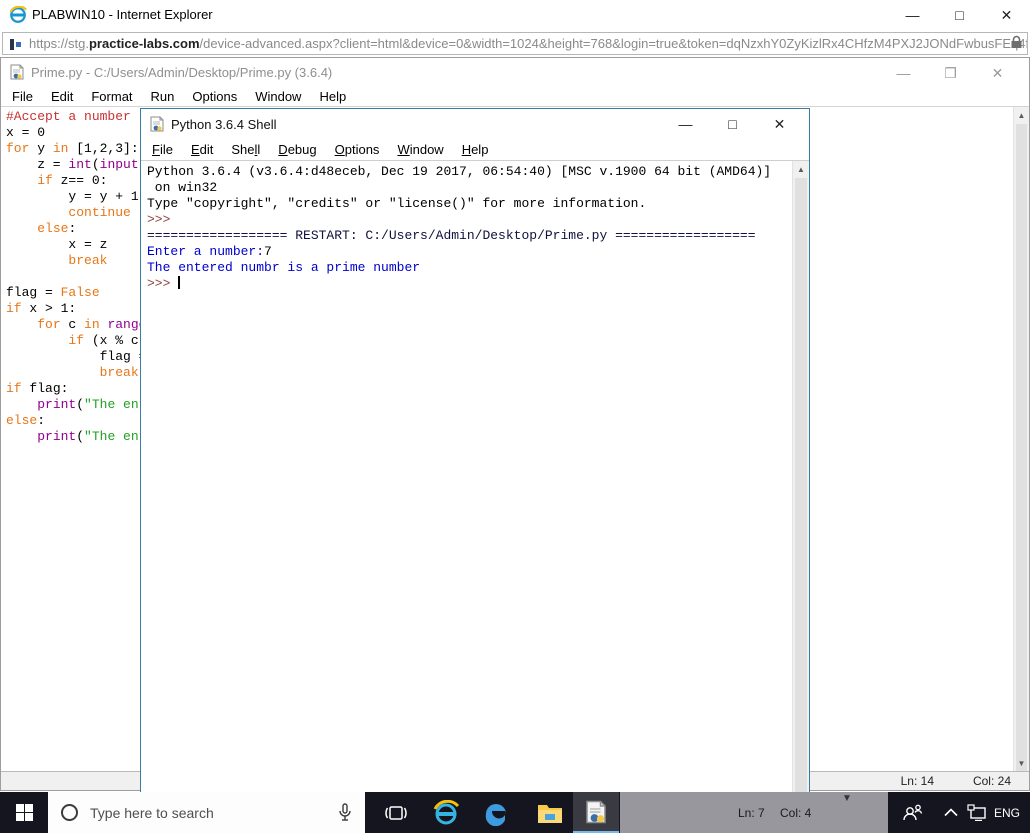  Describe the element at coordinates (1021, 763) in the screenshot. I see `scroll-down-icon: ▼` at that location.